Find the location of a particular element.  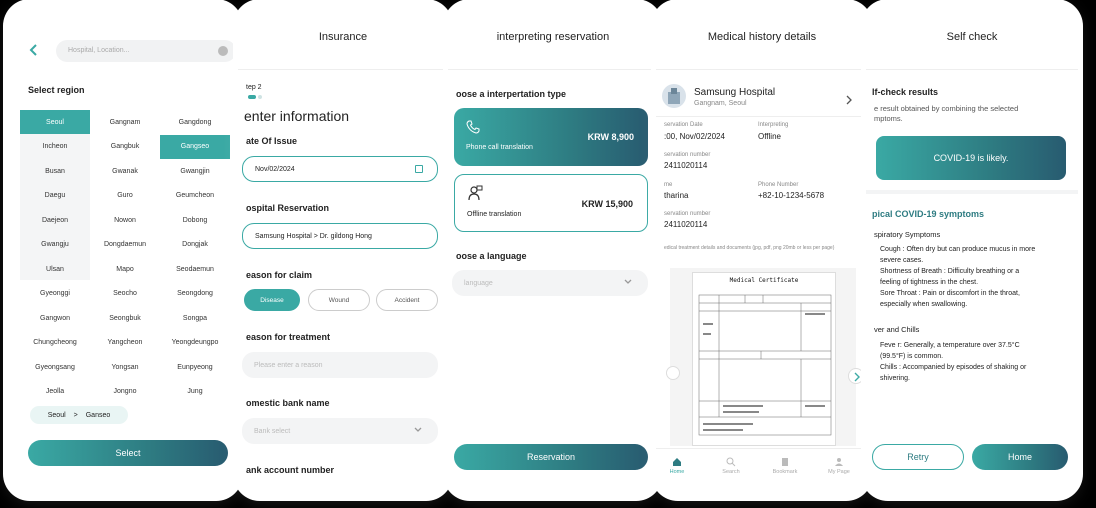

treatment-input: Please enter a reason is located at coordinates (340, 365).